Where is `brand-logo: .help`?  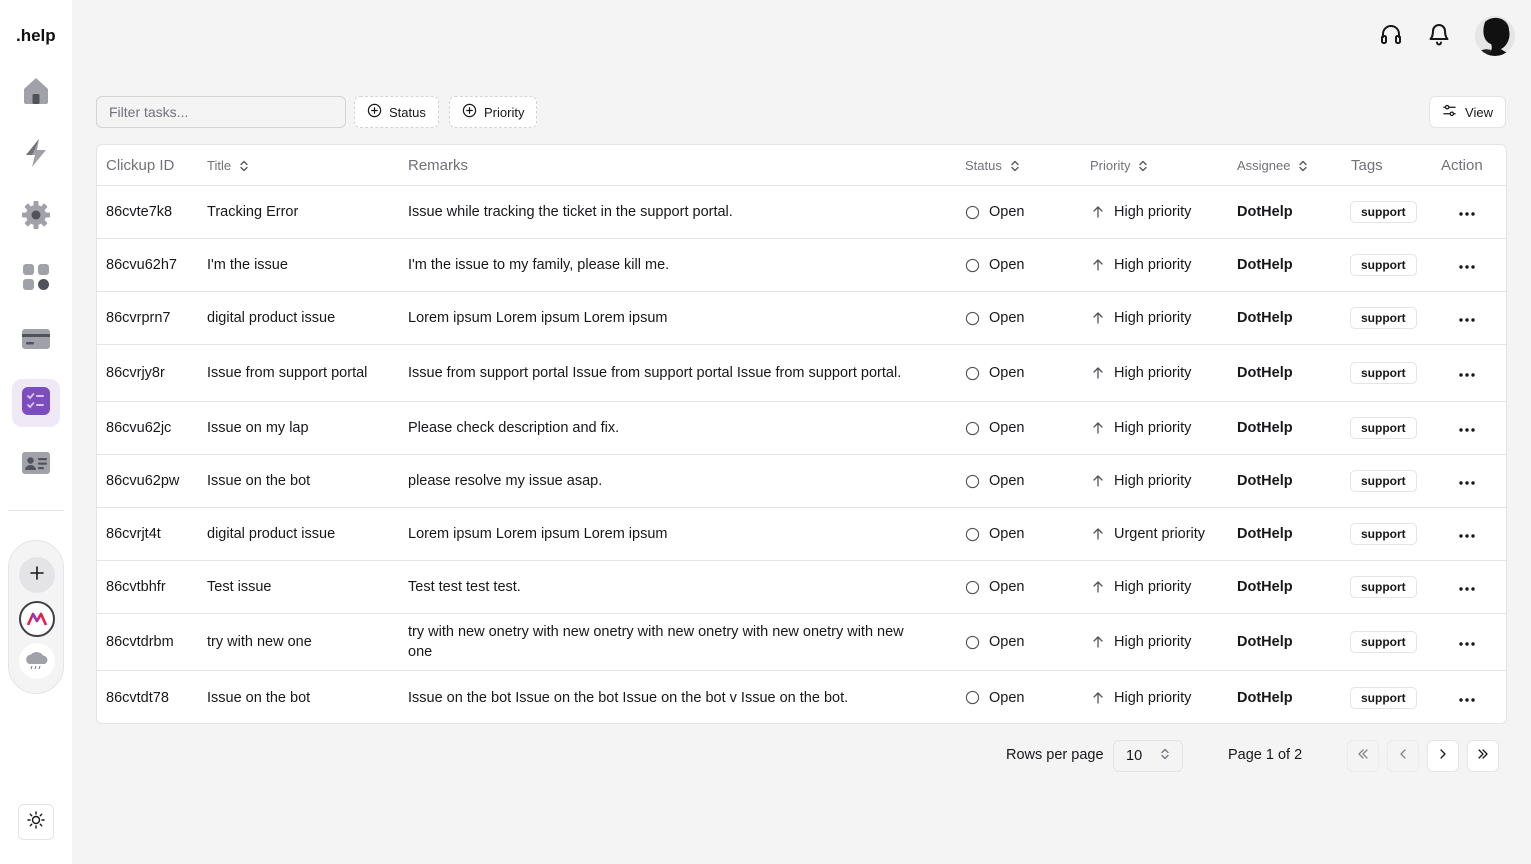 brand-logo: .help is located at coordinates (36, 36).